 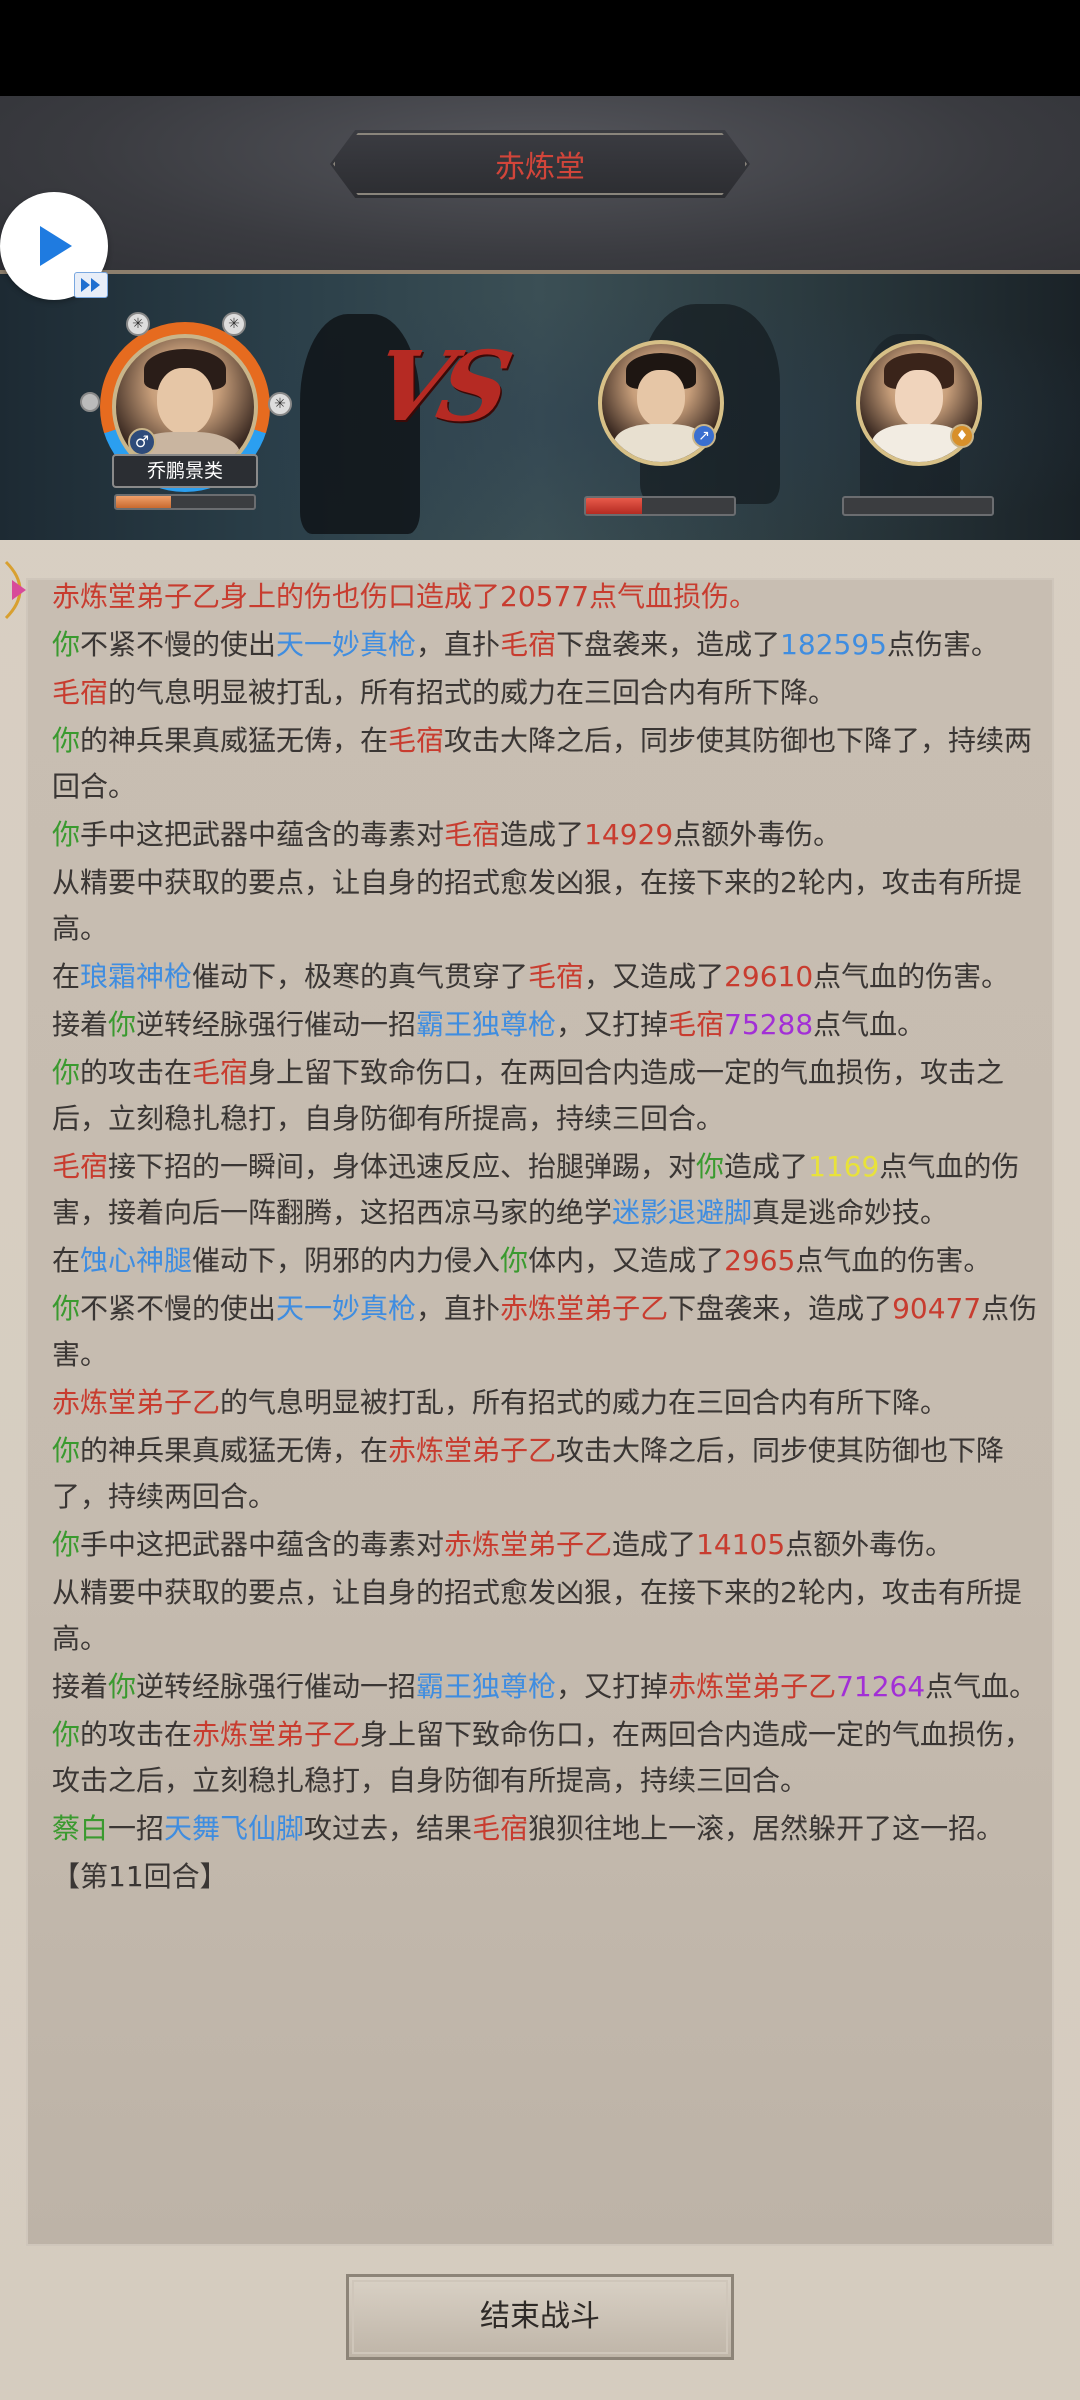 What do you see at coordinates (881, 1686) in the screenshot?
I see `log-text: 71264` at bounding box center [881, 1686].